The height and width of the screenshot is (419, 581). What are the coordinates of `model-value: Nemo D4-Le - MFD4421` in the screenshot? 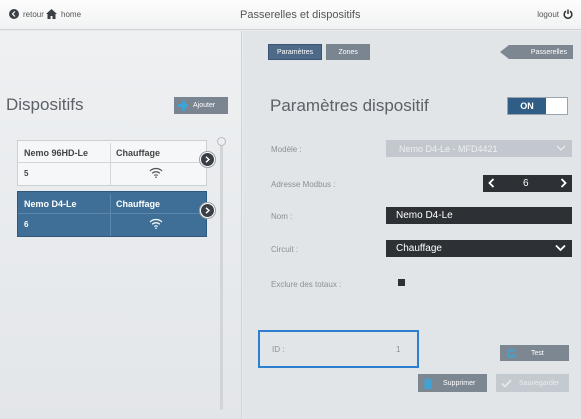 It's located at (448, 148).